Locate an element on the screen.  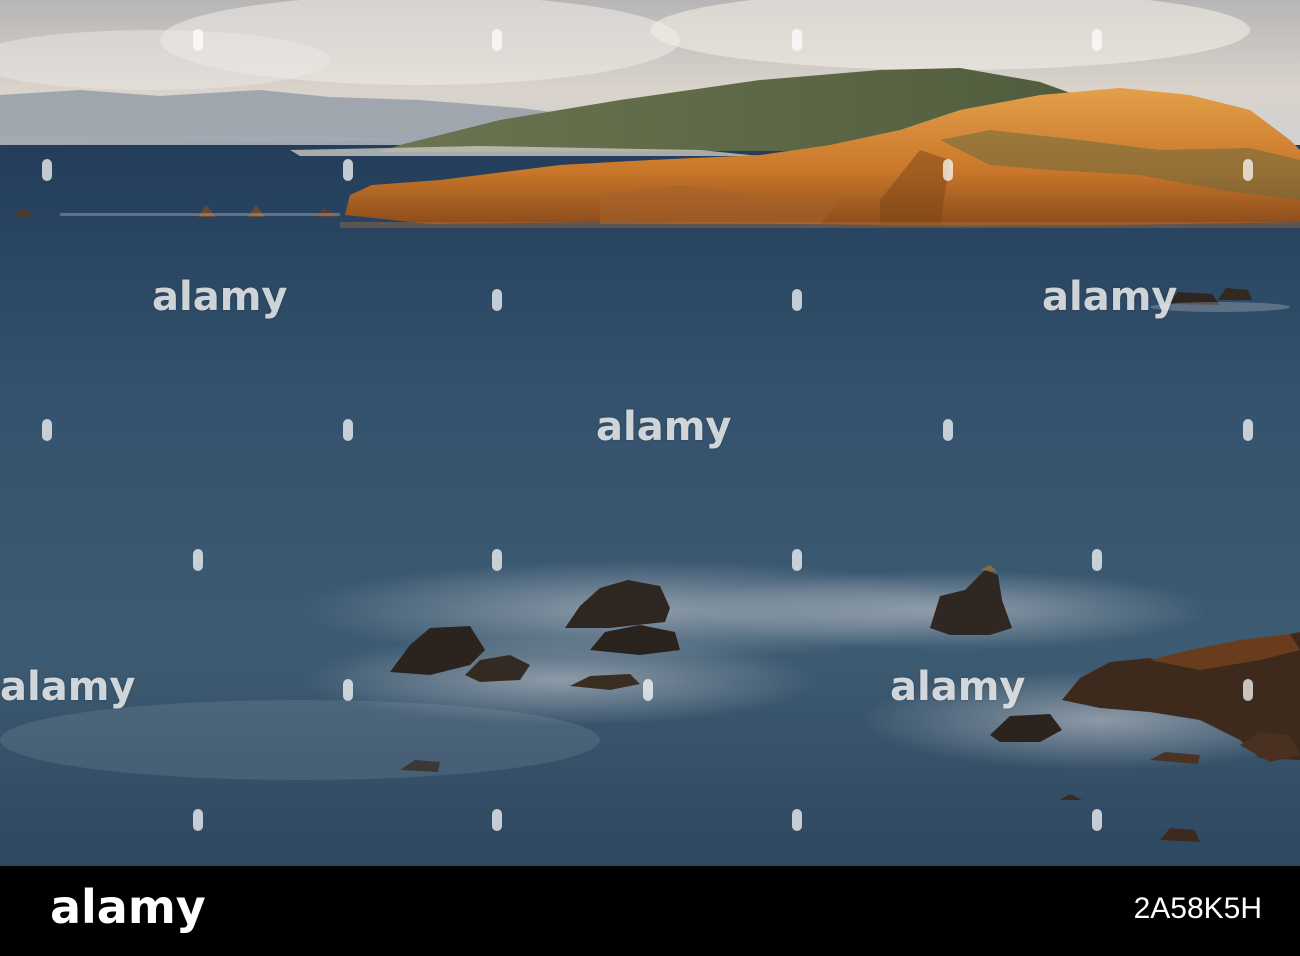
image-id: 2A58K5H is located at coordinates (1197, 908).